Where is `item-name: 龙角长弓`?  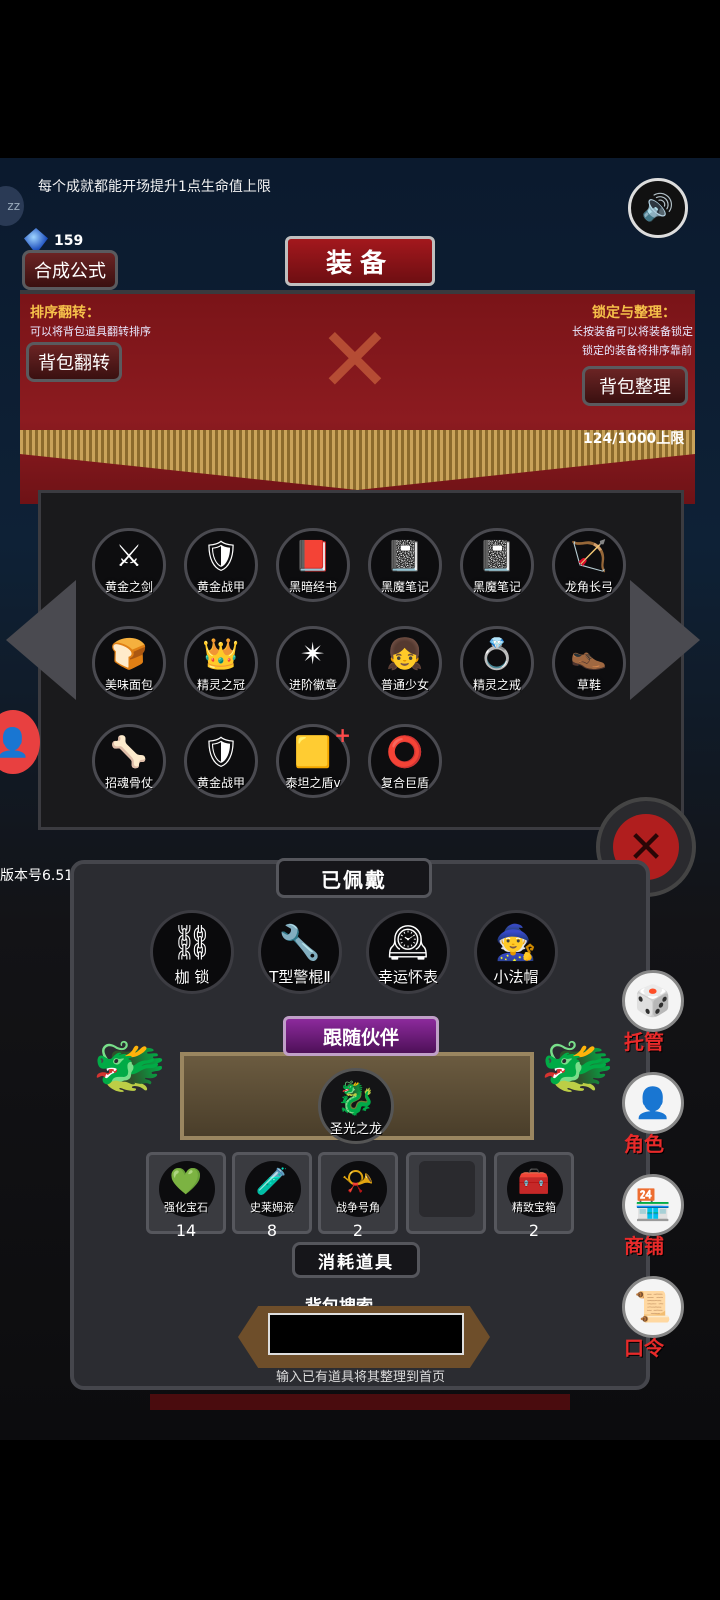
item-name: 龙角长弓 is located at coordinates (588, 587).